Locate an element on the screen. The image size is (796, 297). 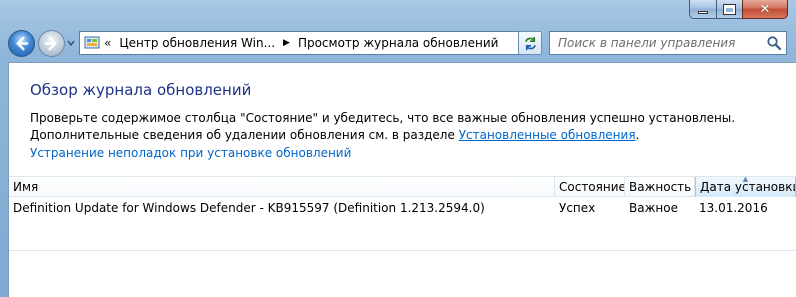
back-button is located at coordinates (21, 43).